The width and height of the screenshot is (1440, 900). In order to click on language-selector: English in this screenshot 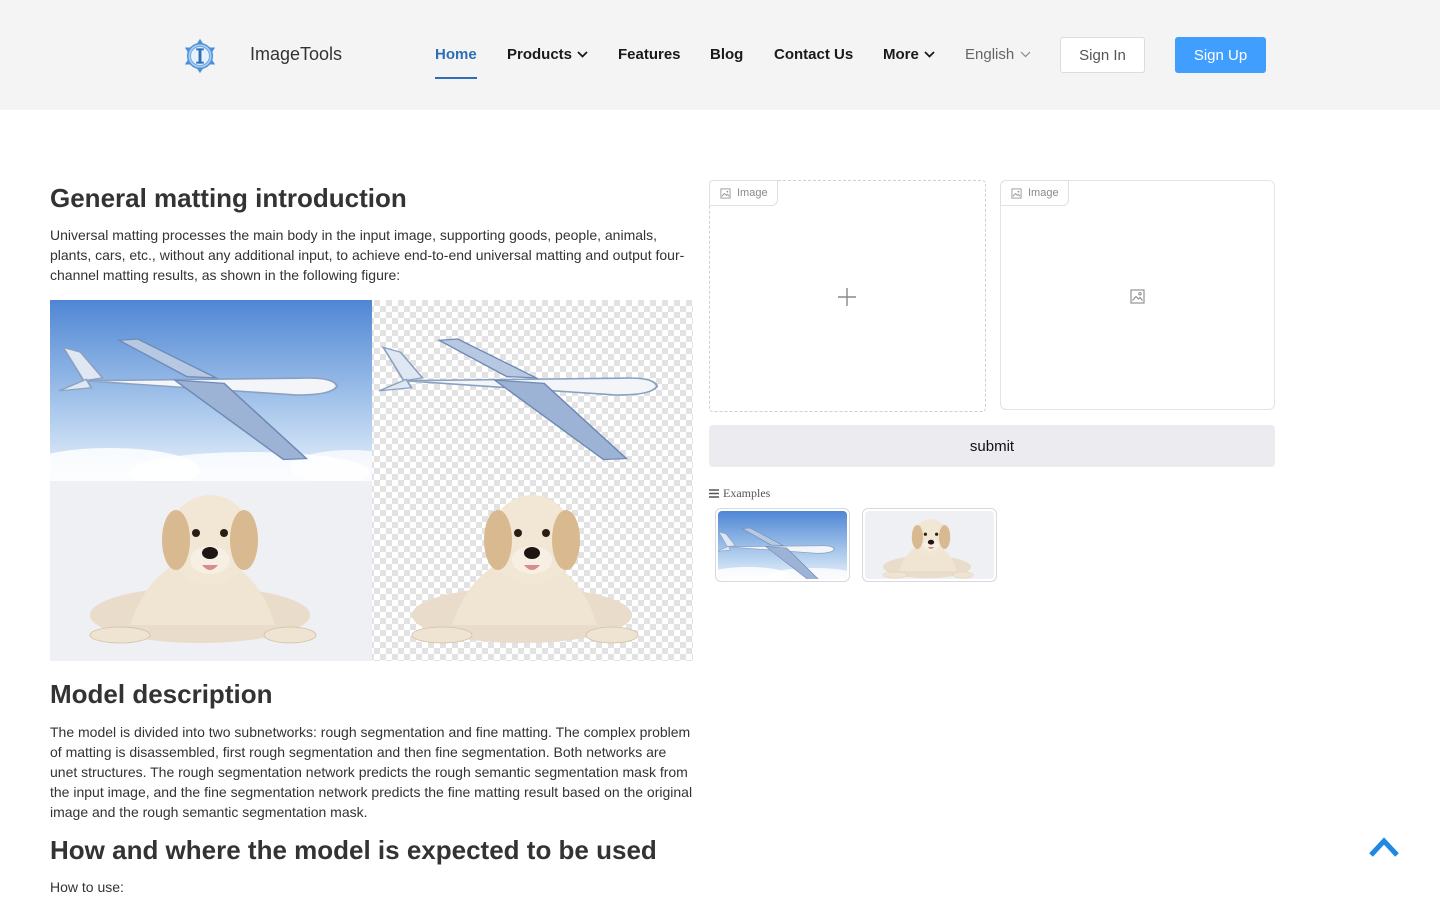, I will do `click(998, 54)`.